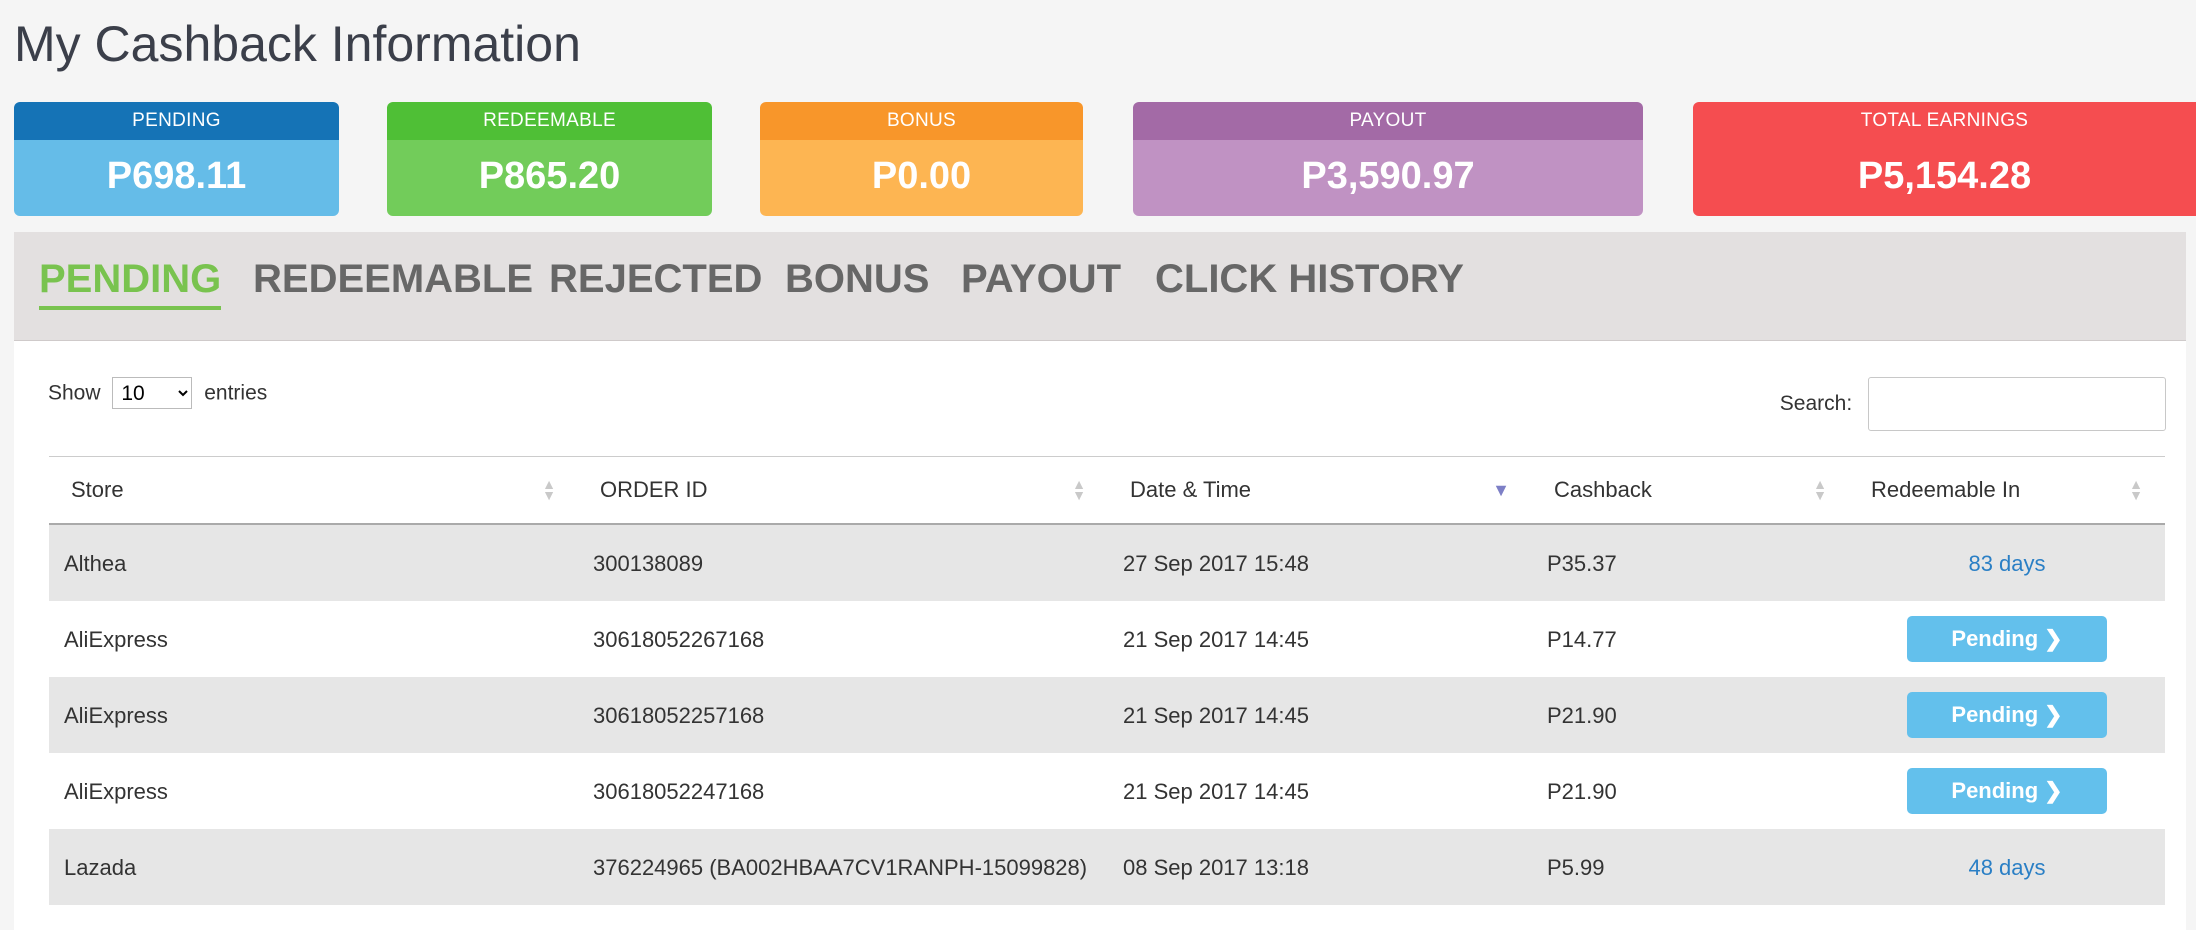  What do you see at coordinates (840, 867) in the screenshot?
I see `cell-order-id: 376224965 (BA002HBAA7CV1RANPH-15099828)` at bounding box center [840, 867].